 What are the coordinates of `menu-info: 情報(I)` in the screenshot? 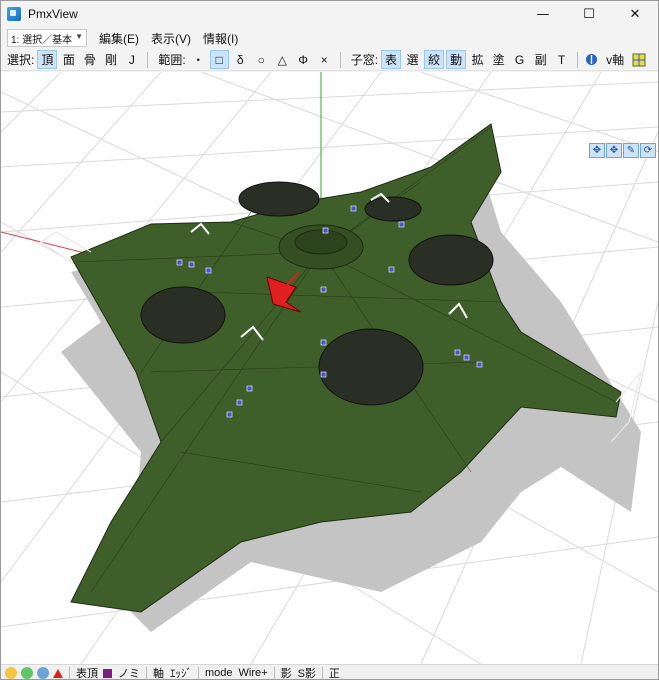 It's located at (220, 38).